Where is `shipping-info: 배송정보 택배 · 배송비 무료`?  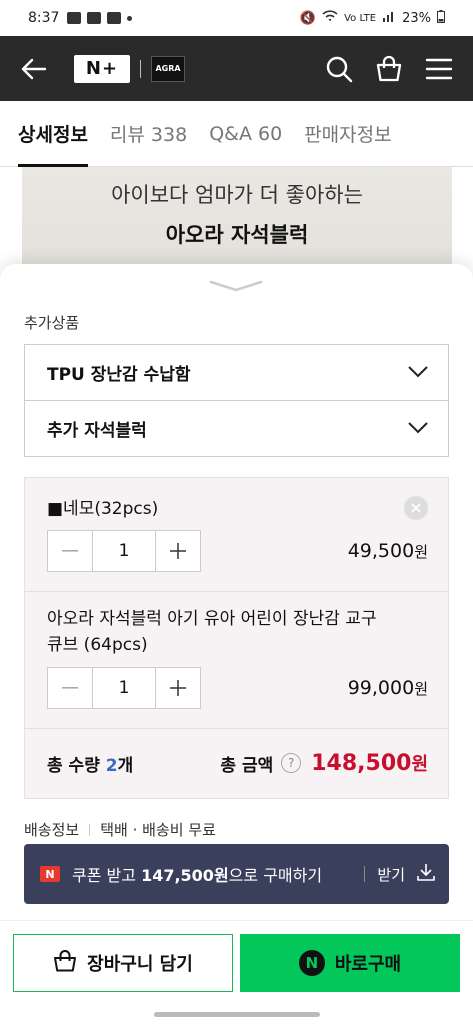
shipping-info: 배송정보 택배 · 배송비 무료 is located at coordinates (120, 829).